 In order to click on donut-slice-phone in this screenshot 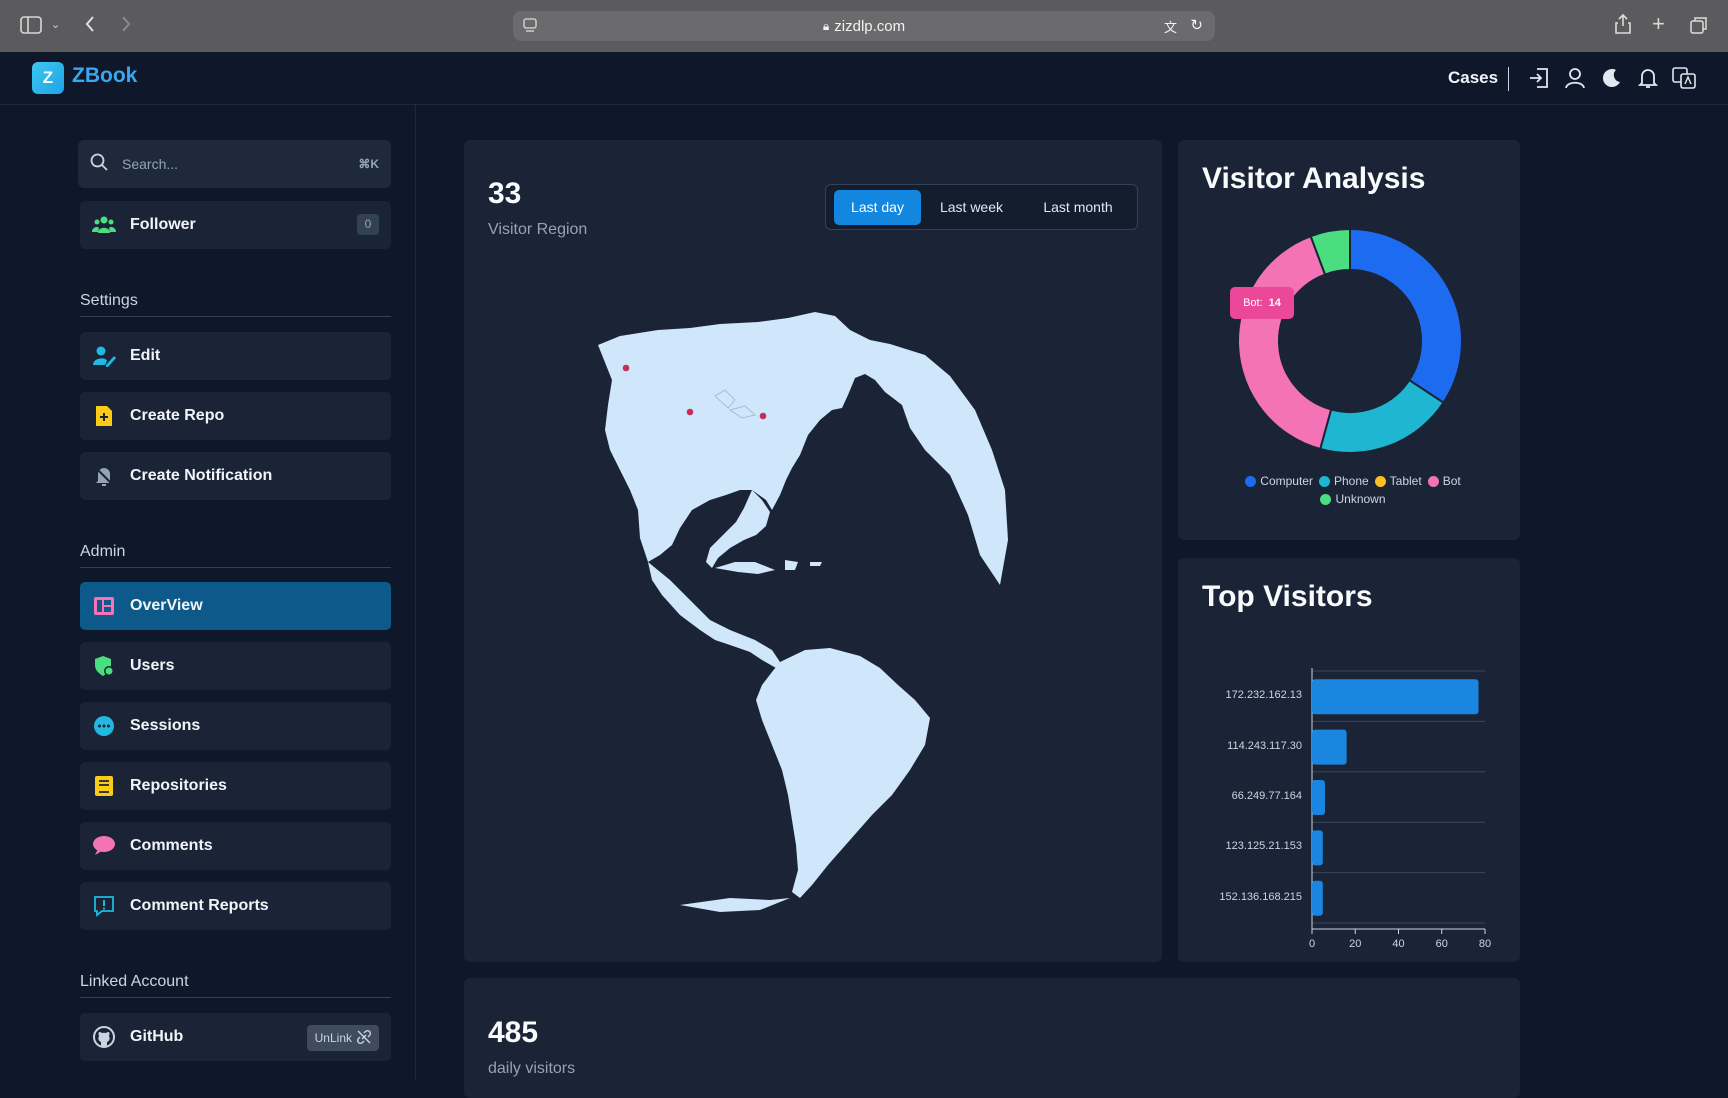, I will do `click(1381, 416)`.